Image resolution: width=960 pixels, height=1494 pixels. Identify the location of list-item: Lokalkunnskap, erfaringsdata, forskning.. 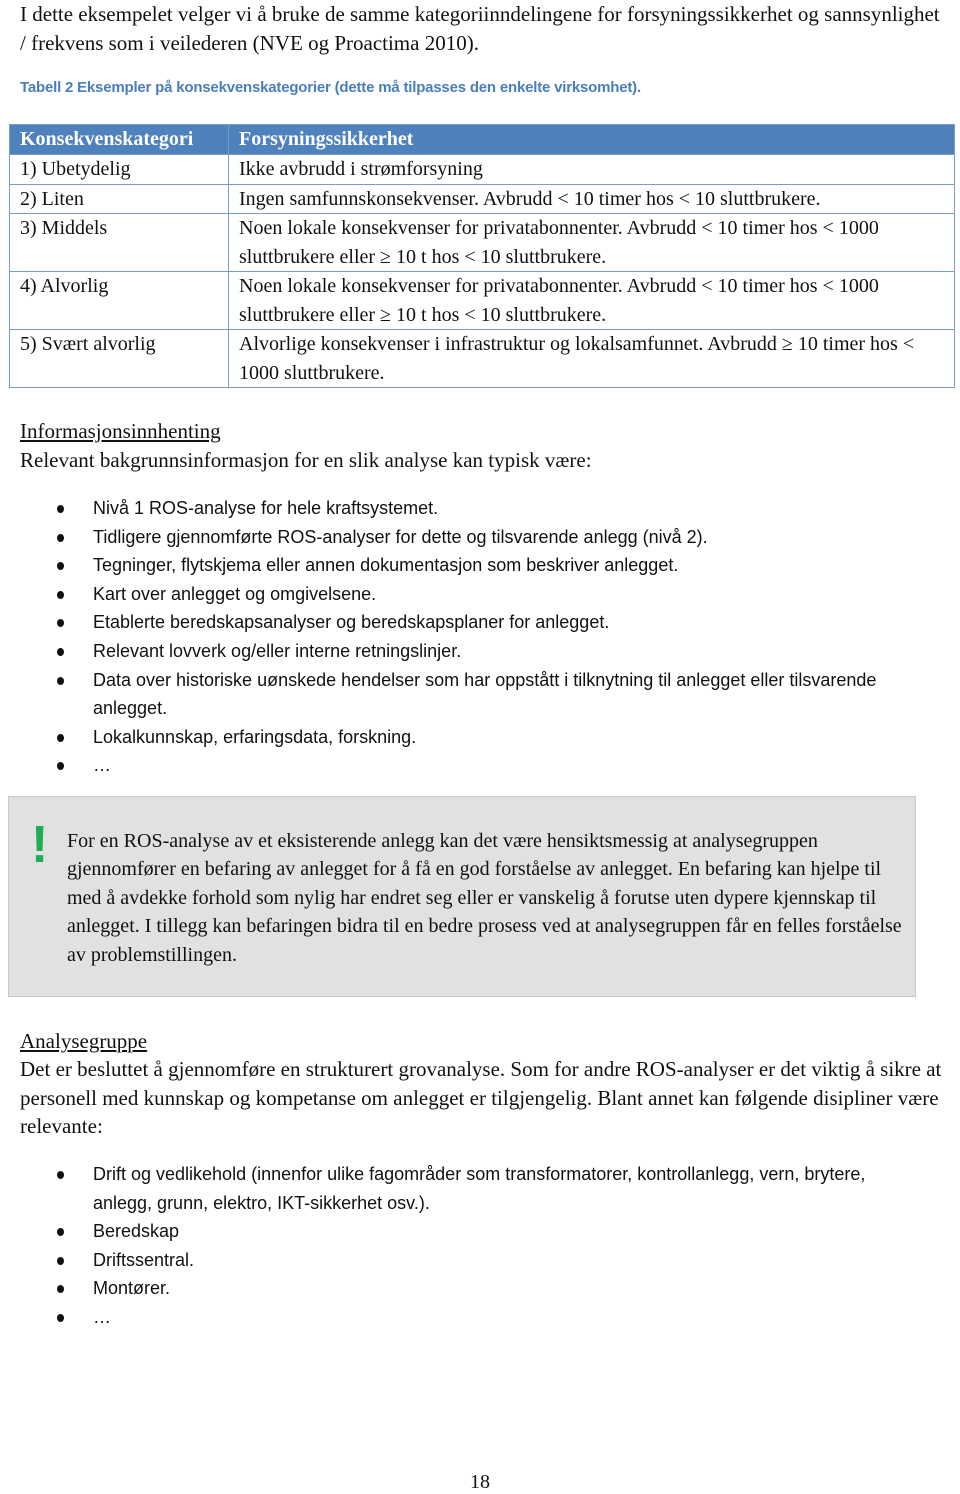
(450, 737).